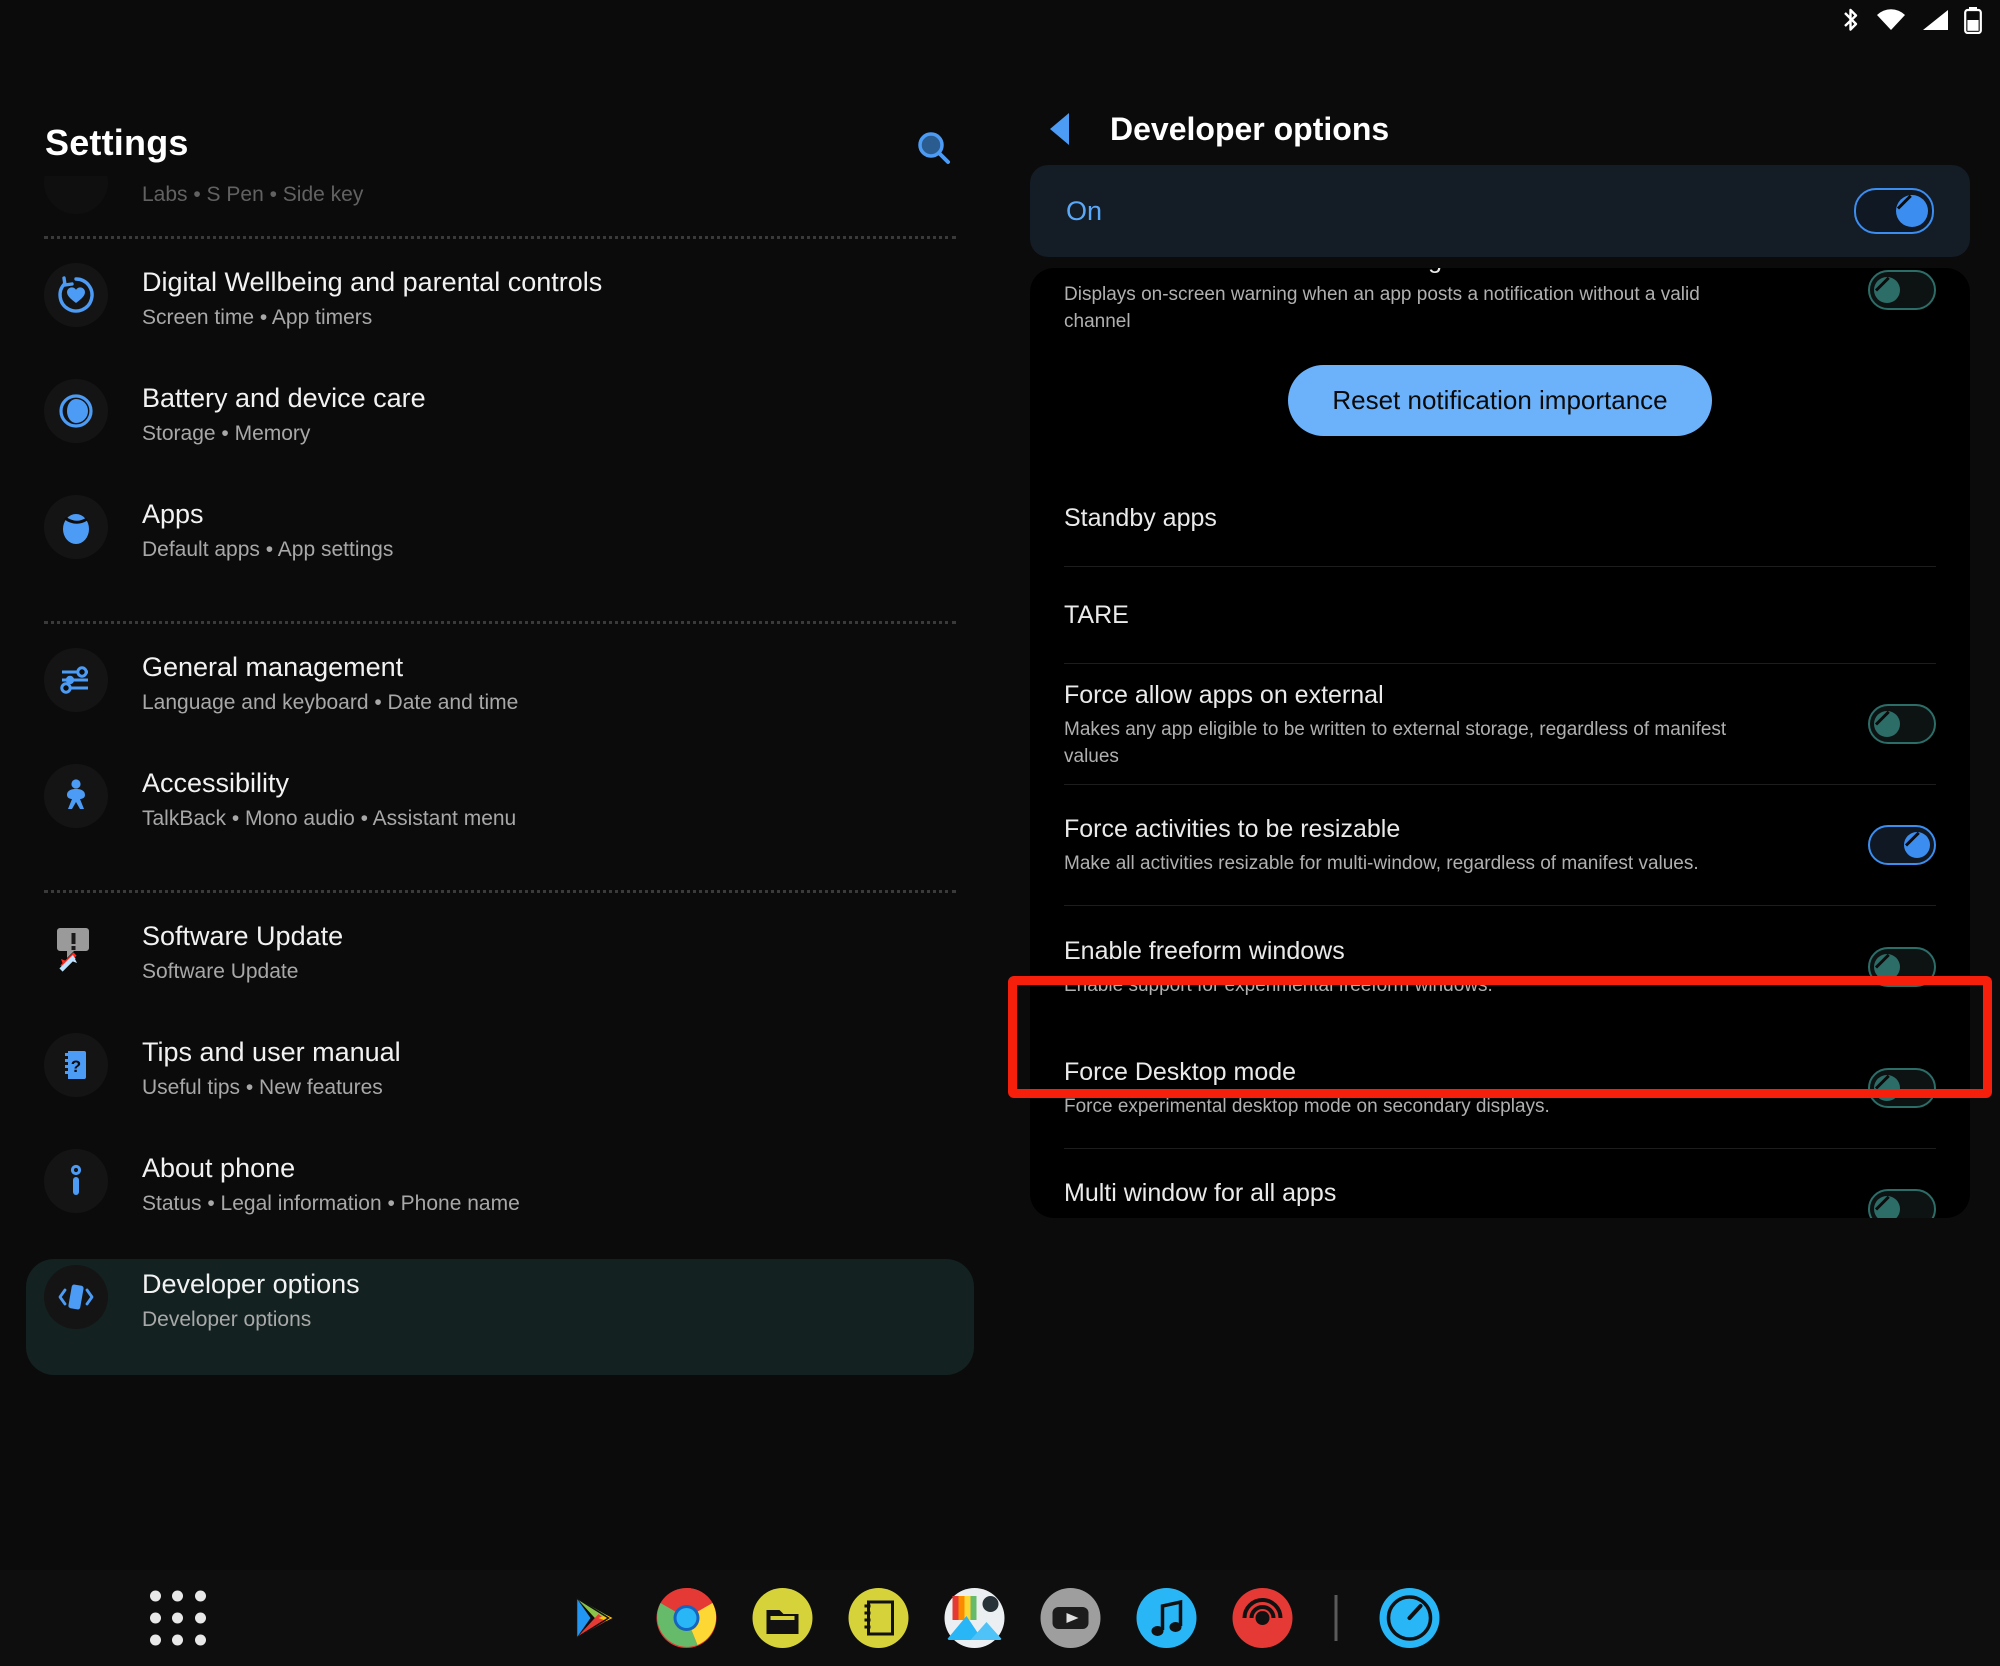 This screenshot has width=2000, height=1666. I want to click on sidebar-item-developer-options: Developer options Developer options, so click(500, 1317).